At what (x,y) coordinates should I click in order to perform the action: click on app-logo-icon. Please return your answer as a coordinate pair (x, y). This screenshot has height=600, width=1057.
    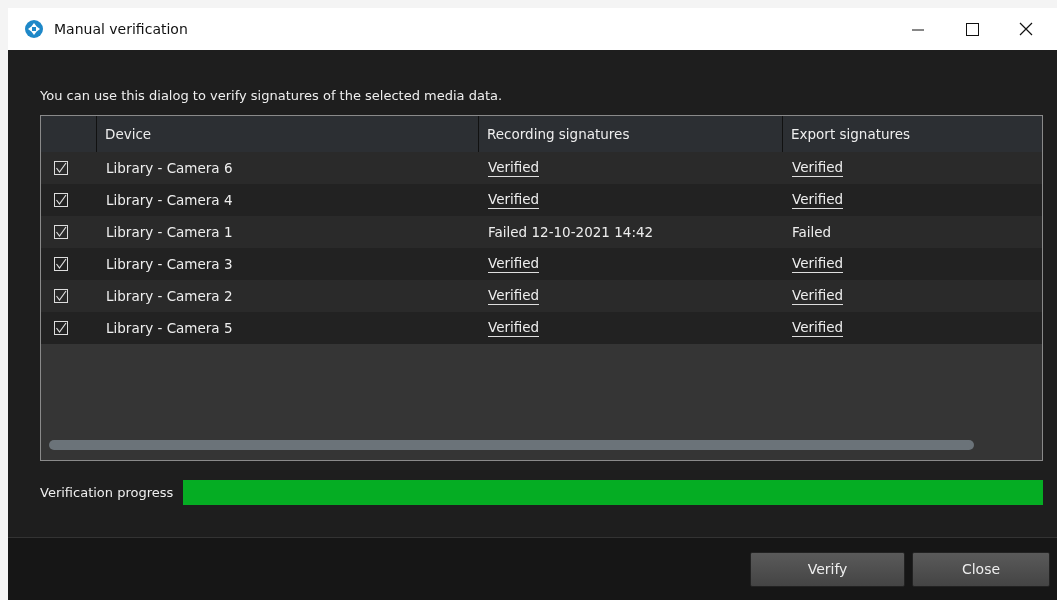
    Looking at the image, I should click on (34, 29).